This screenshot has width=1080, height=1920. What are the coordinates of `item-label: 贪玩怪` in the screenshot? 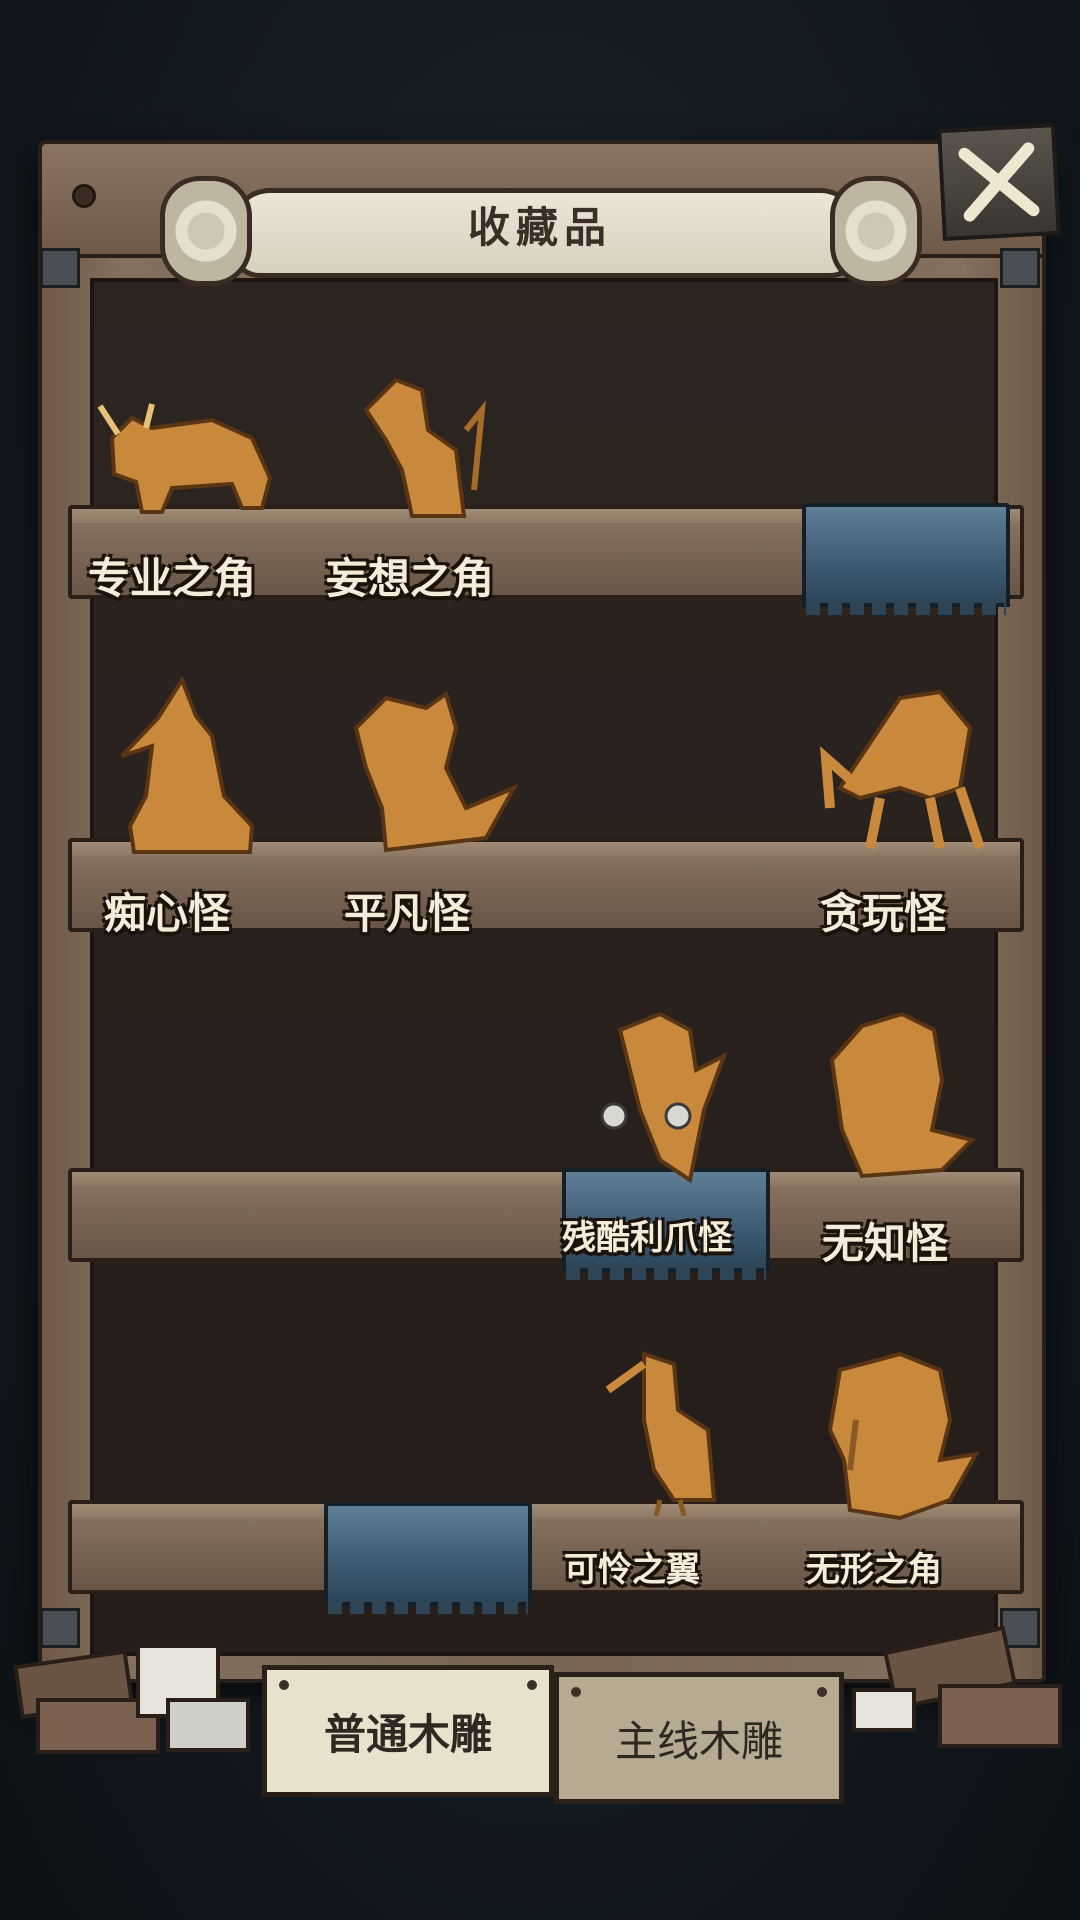 It's located at (883, 913).